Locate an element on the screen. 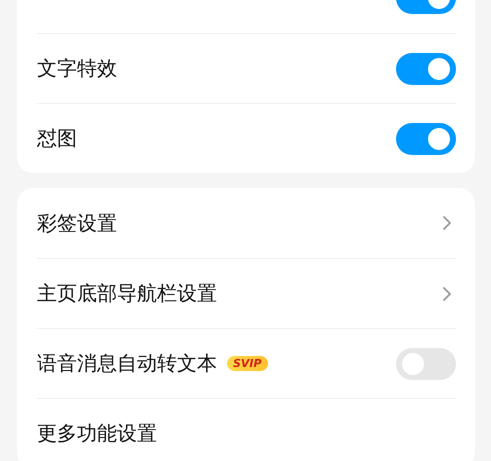 The width and height of the screenshot is (491, 461). setting-label: 更多功能设置 is located at coordinates (97, 433).